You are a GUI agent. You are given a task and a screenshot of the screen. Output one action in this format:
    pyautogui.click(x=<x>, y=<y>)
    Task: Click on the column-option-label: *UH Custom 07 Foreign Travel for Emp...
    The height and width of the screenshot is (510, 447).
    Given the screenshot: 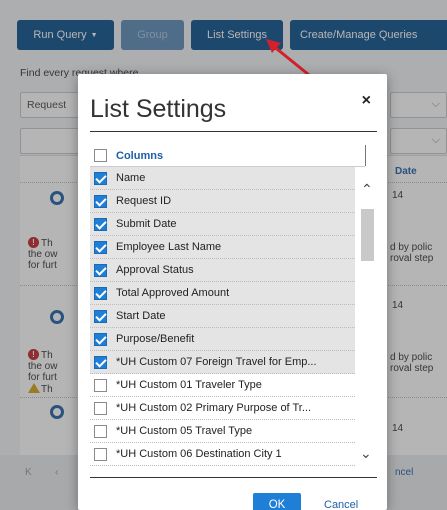 What is the action you would take?
    pyautogui.click(x=216, y=362)
    